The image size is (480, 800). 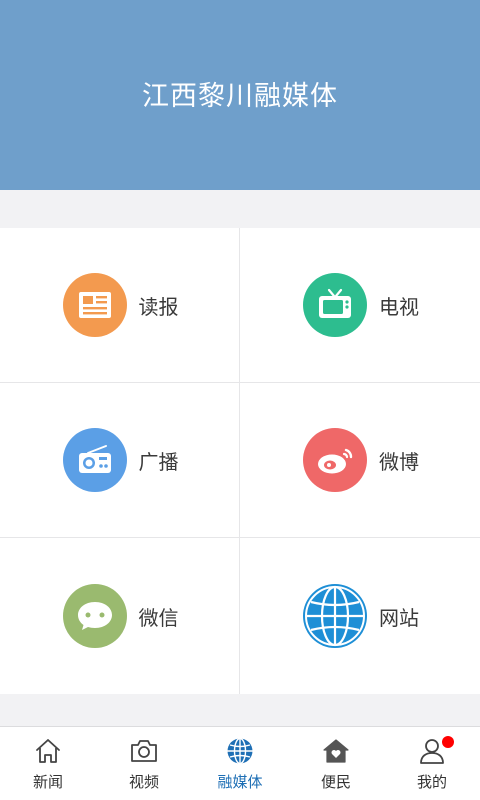 What do you see at coordinates (48, 751) in the screenshot?
I see `home-icon` at bounding box center [48, 751].